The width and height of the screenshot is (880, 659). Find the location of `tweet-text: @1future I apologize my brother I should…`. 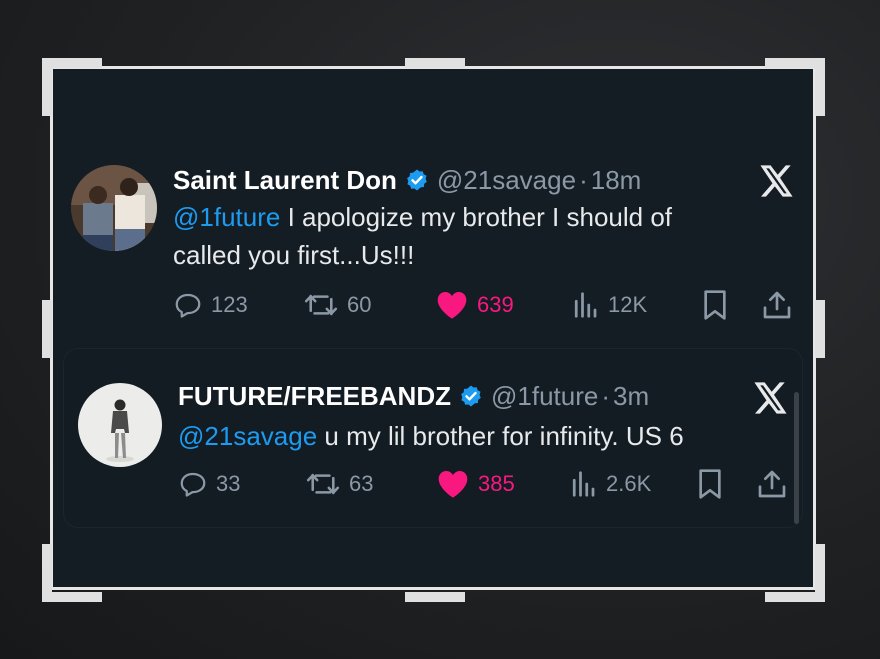

tweet-text: @1future I apologize my brother I should… is located at coordinates (468, 236).